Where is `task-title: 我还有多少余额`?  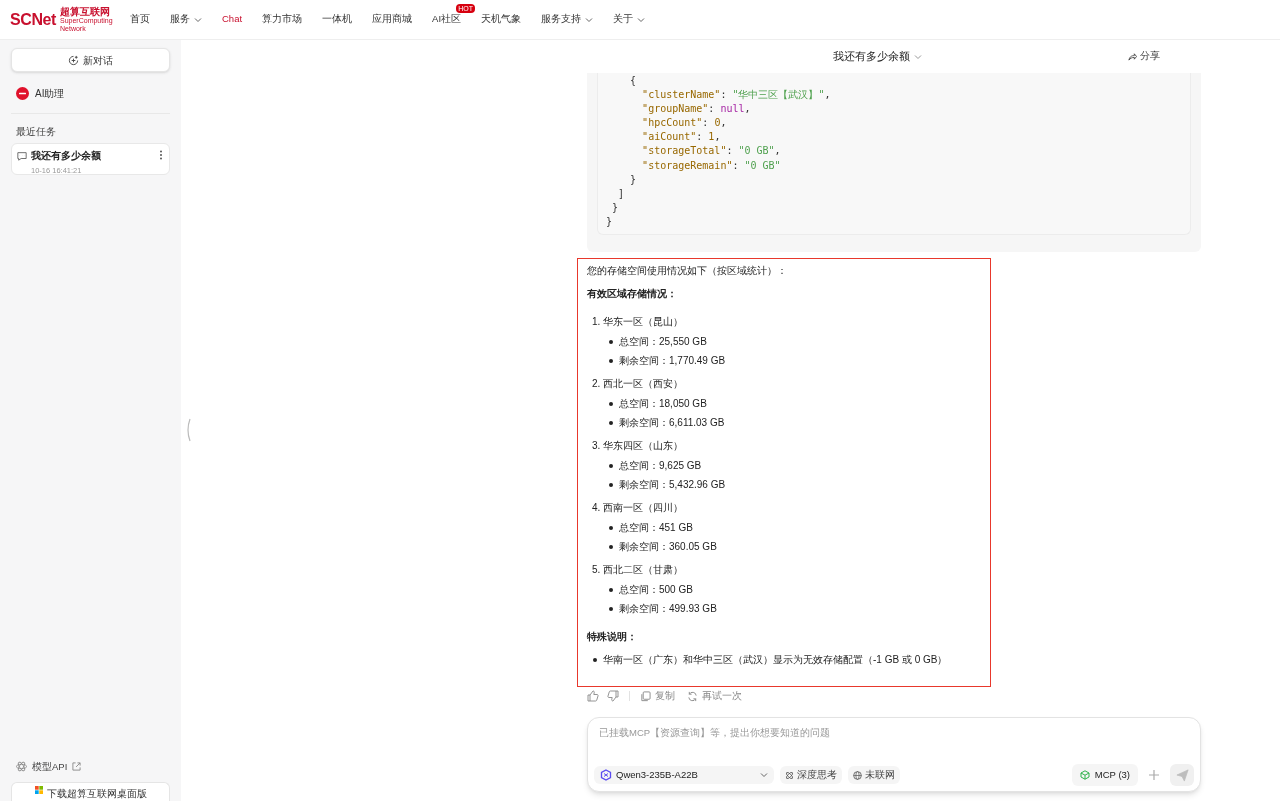 task-title: 我还有多少余额 is located at coordinates (66, 156).